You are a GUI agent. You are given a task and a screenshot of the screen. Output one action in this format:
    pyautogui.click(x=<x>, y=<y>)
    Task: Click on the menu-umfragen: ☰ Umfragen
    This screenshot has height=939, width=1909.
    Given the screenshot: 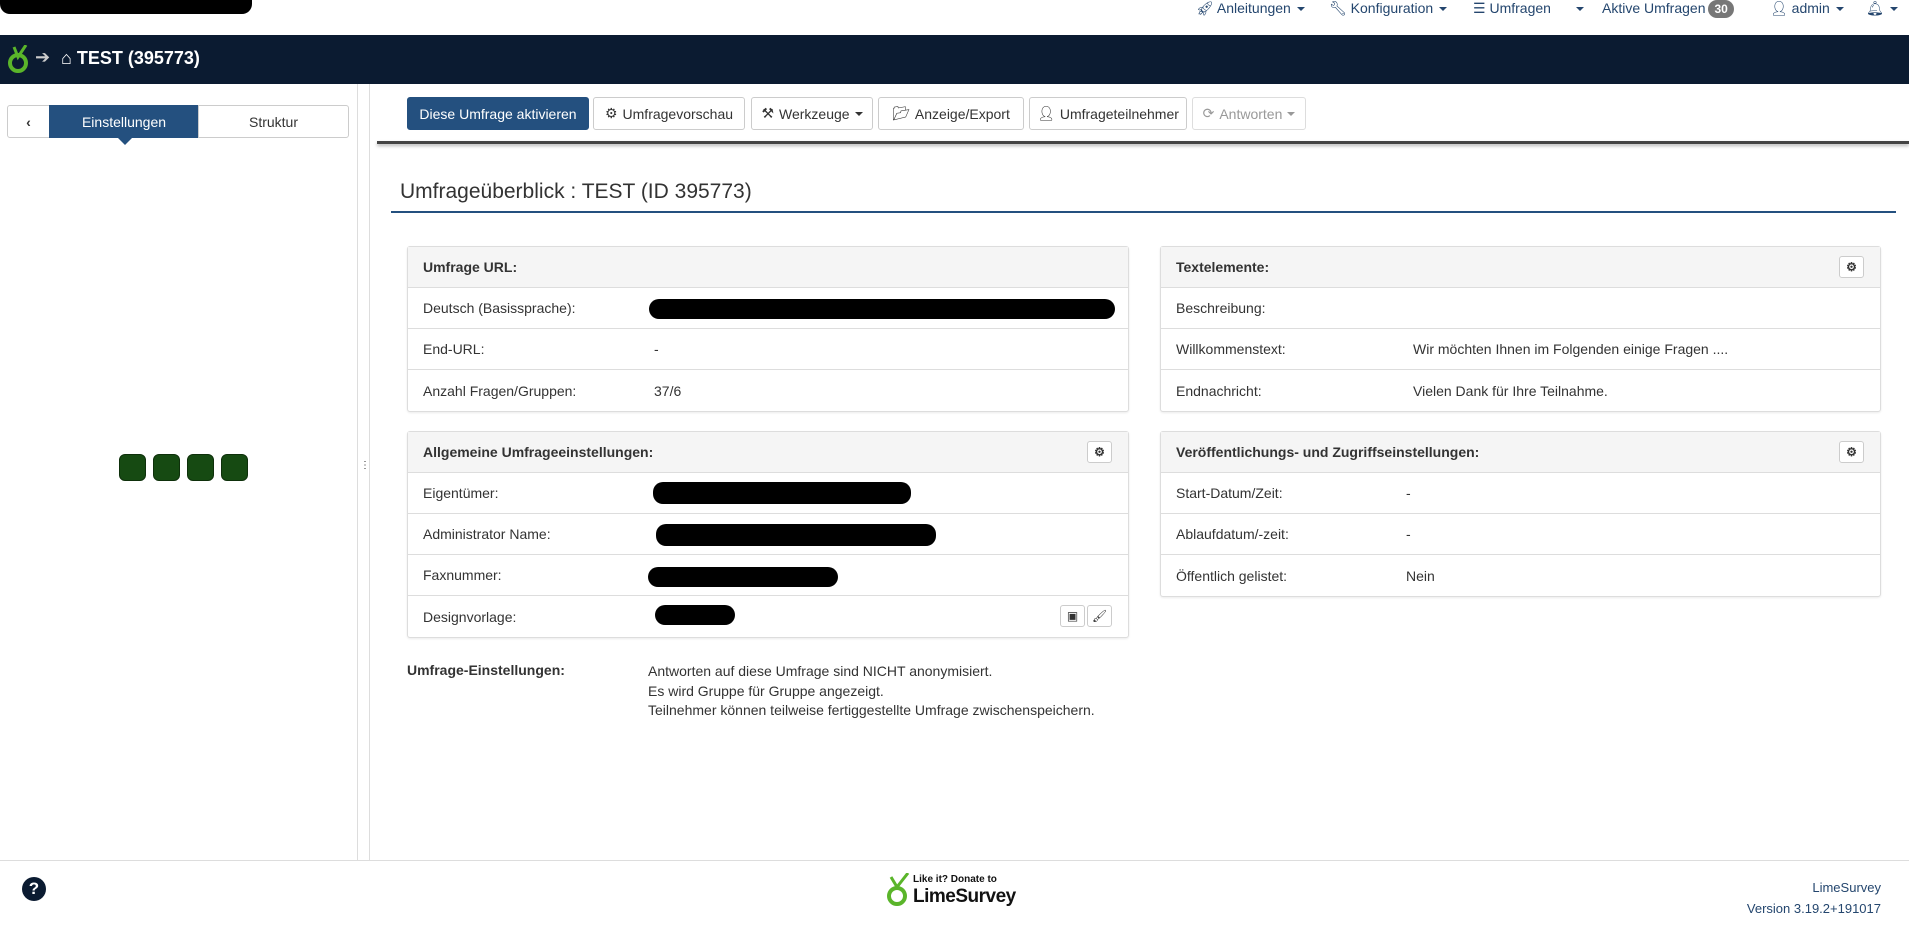 What is the action you would take?
    pyautogui.click(x=1512, y=10)
    